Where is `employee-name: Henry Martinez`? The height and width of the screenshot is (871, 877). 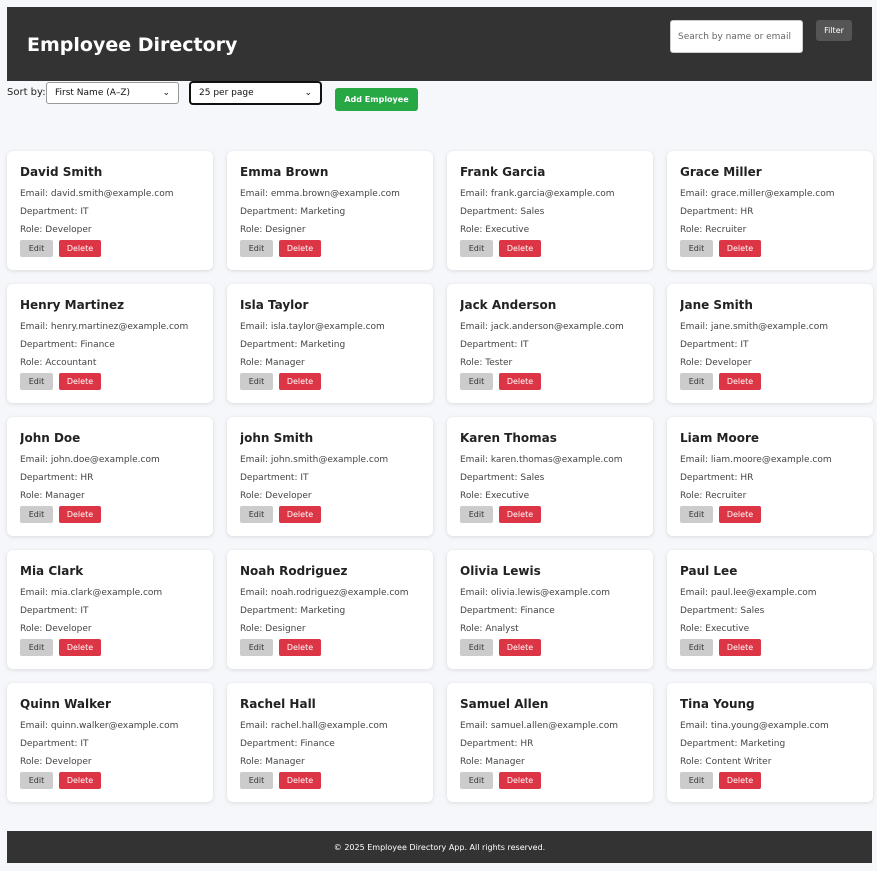 employee-name: Henry Martinez is located at coordinates (72, 305).